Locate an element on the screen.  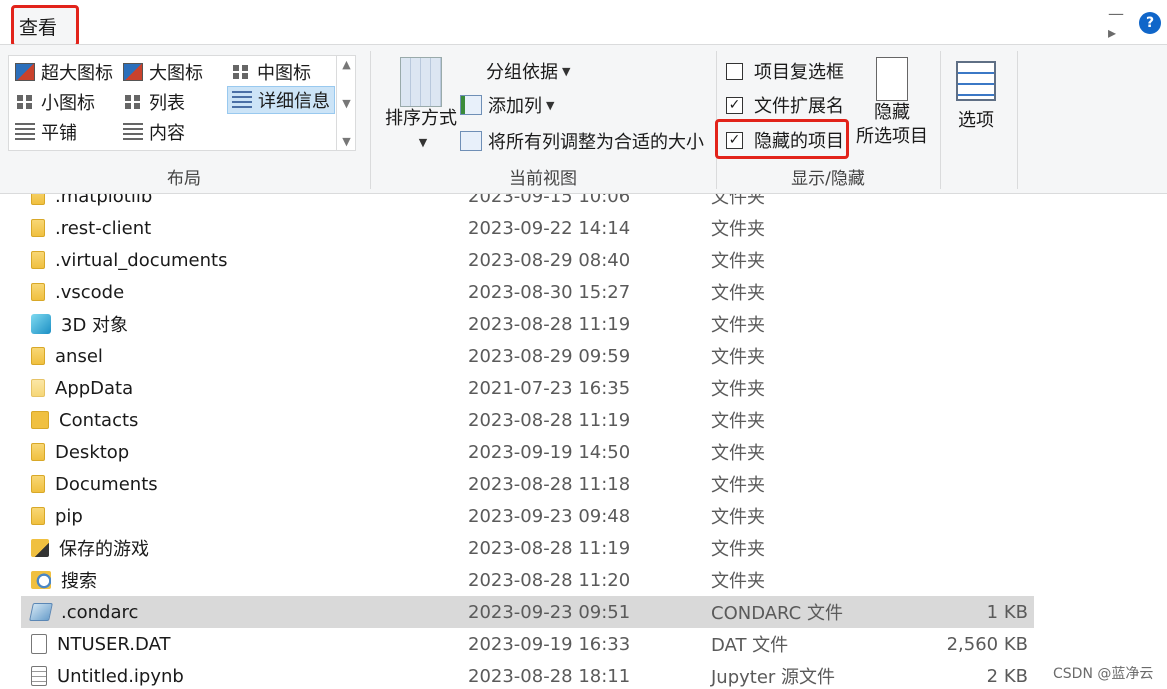
file-date-text: 2023-08-28 11:20 is located at coordinates (549, 580).